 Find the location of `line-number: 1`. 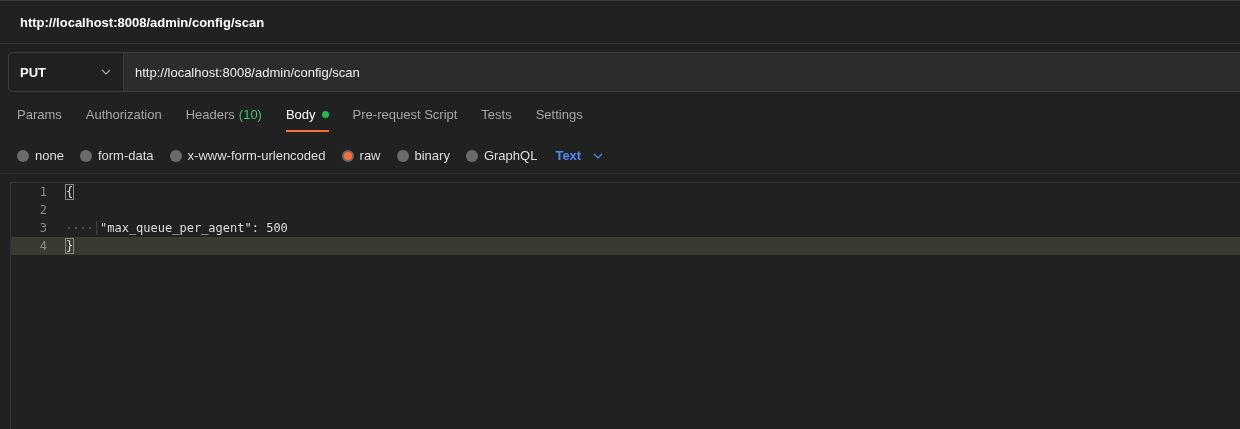

line-number: 1 is located at coordinates (42, 192).